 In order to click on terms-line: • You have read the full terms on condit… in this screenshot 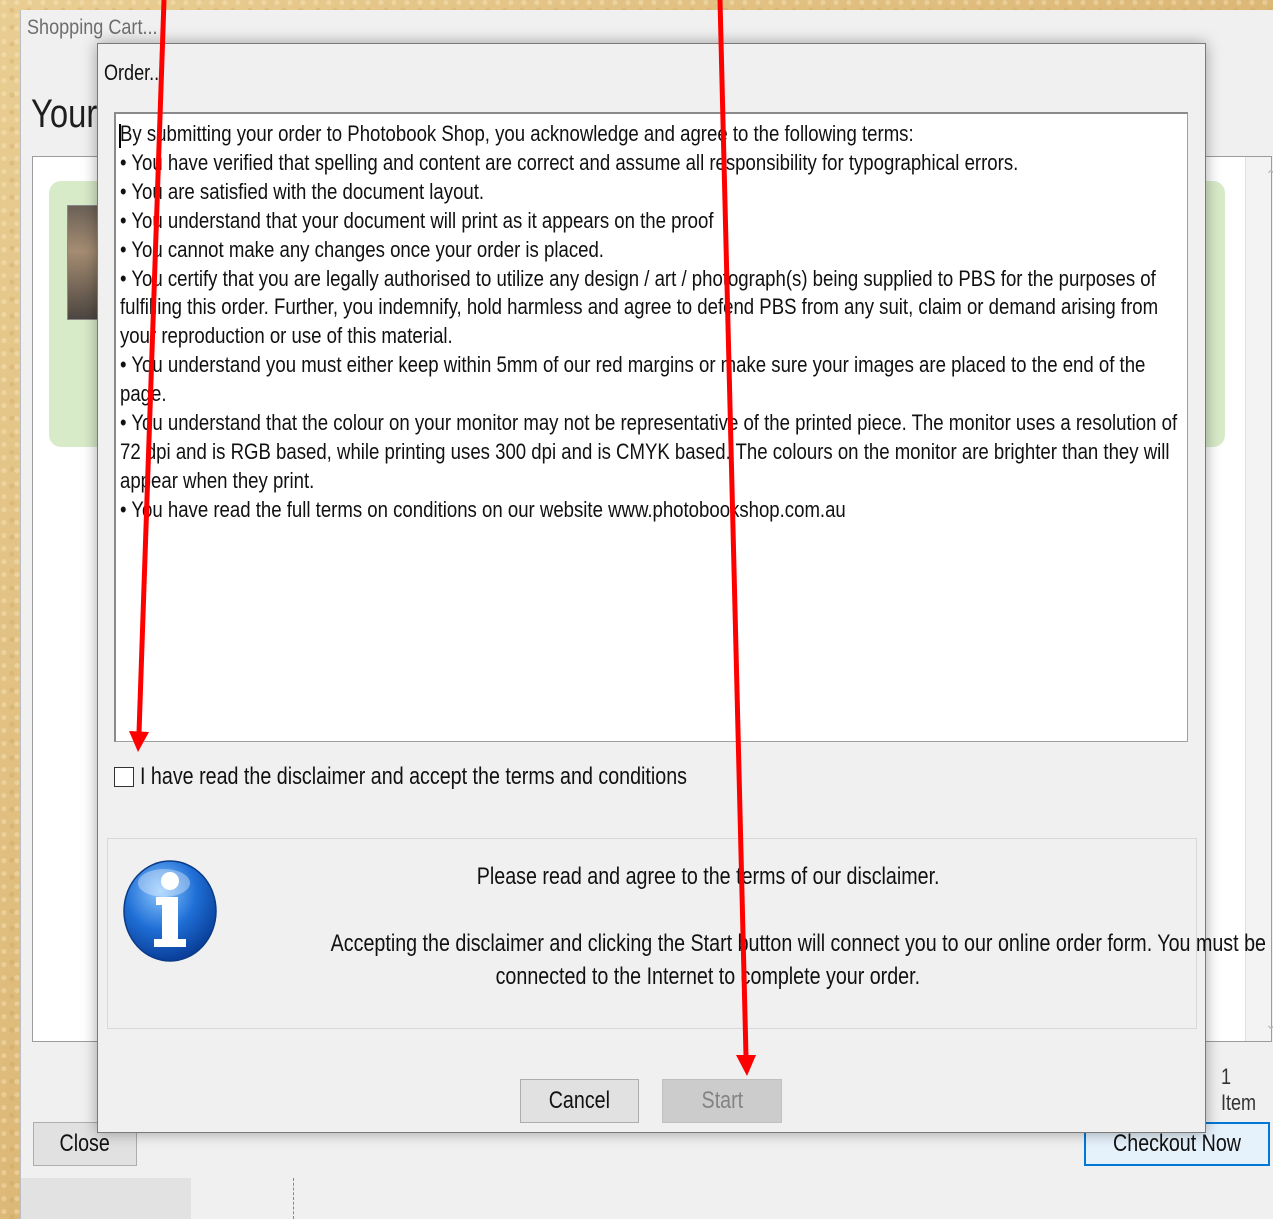, I will do `click(483, 509)`.